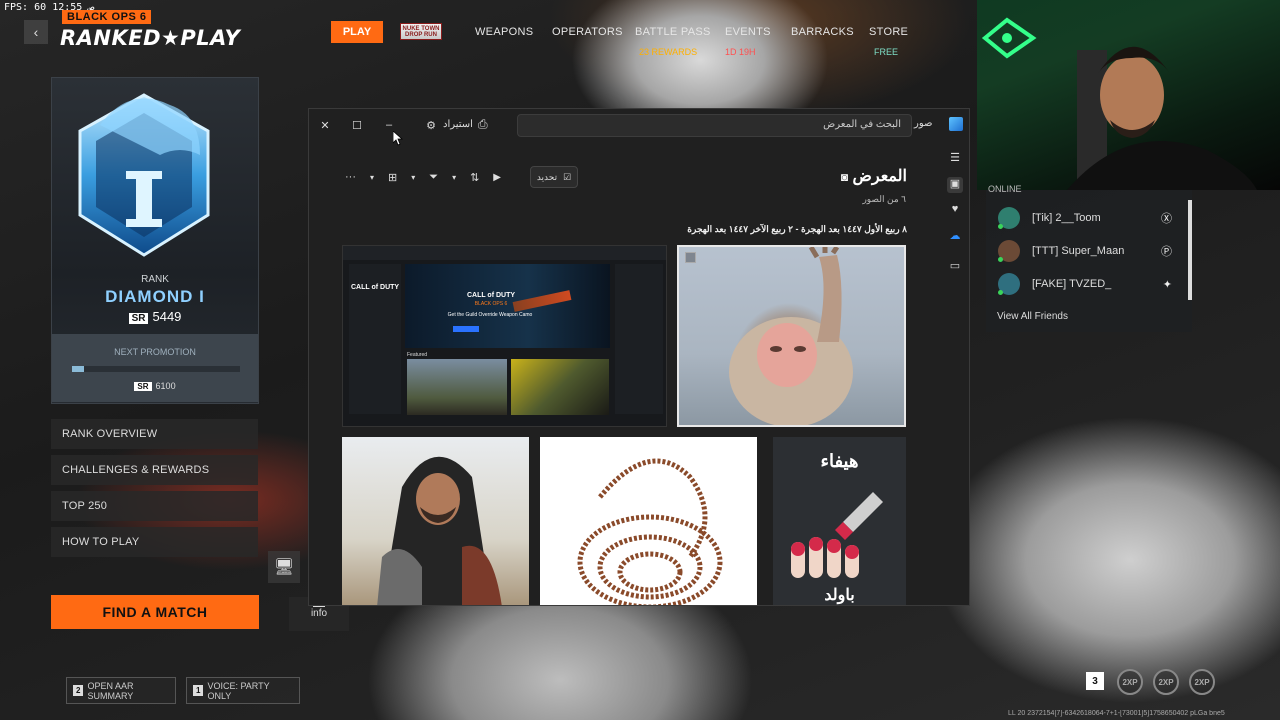 The width and height of the screenshot is (1280, 720). Describe the element at coordinates (955, 159) in the screenshot. I see `menu-hamburger-icon: ☰` at that location.